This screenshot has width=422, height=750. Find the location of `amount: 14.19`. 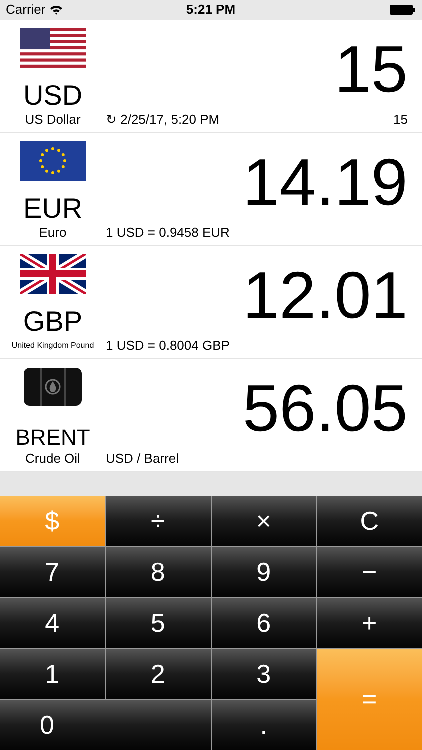

amount: 14.19 is located at coordinates (325, 182).